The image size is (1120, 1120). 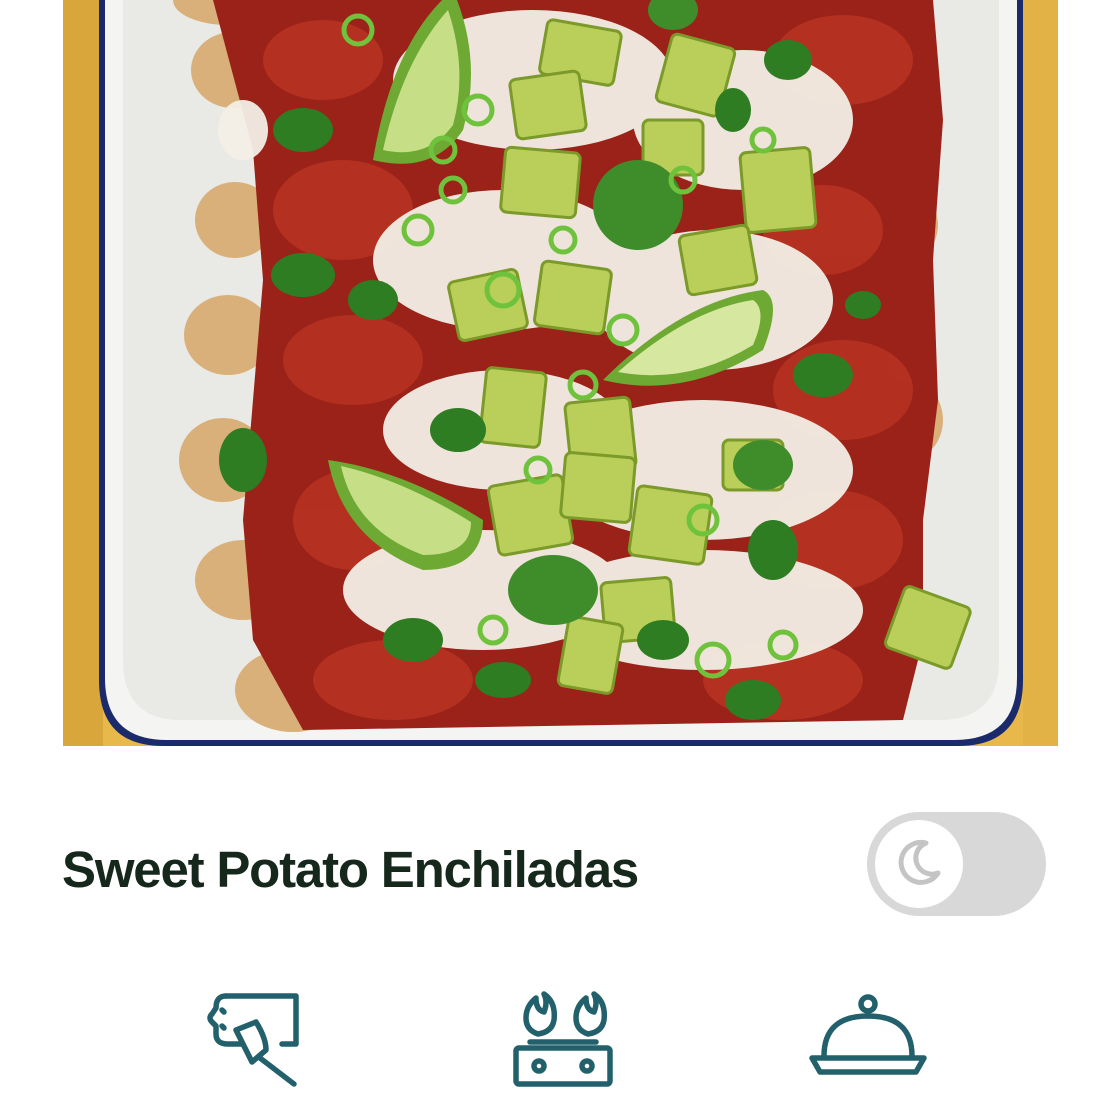 I want to click on cutting-board-knife-icon, so click(x=255, y=1042).